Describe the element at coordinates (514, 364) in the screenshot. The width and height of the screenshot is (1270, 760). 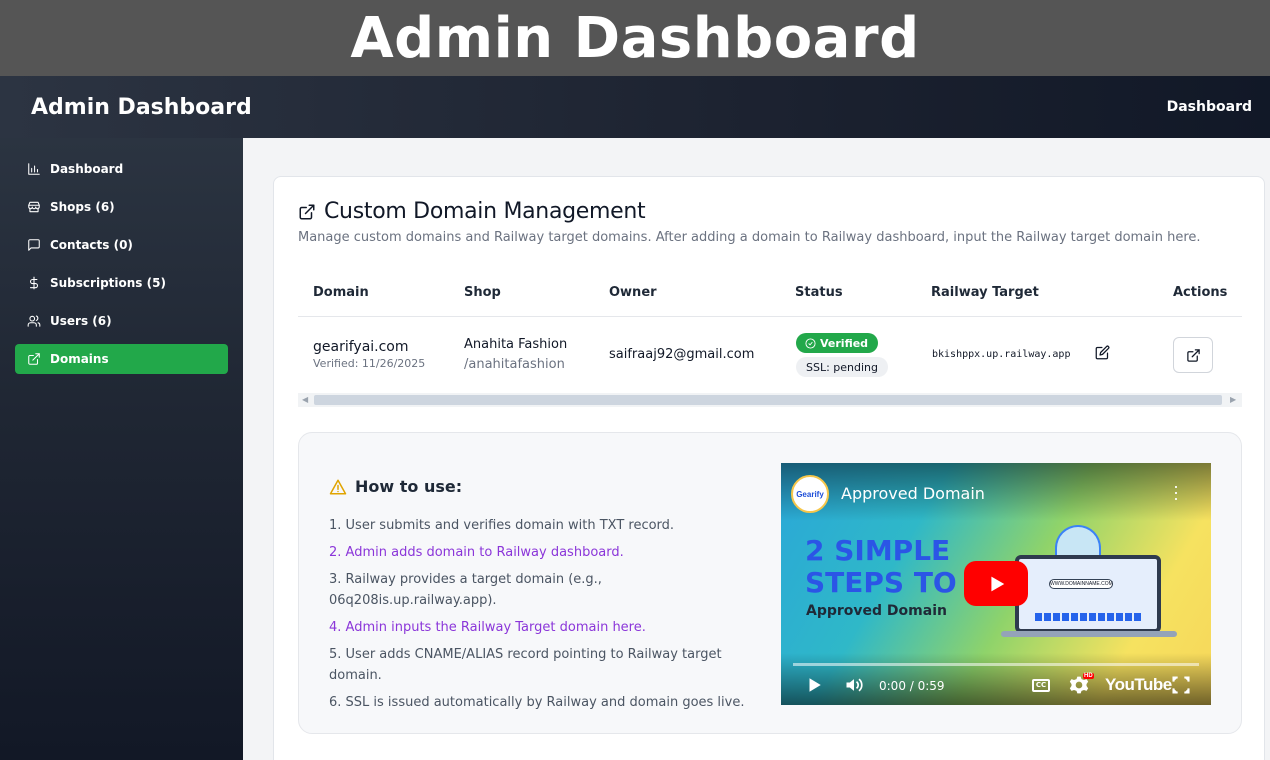
I see `shop-slug: /anahitafashion` at that location.